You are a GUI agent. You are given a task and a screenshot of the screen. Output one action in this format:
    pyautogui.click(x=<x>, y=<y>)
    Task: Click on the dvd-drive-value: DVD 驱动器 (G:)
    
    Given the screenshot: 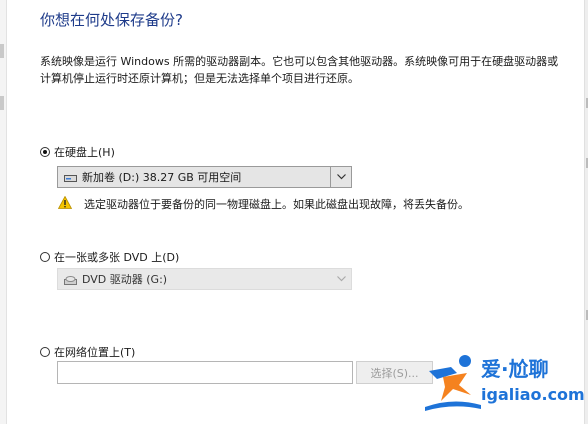 What is the action you would take?
    pyautogui.click(x=125, y=279)
    